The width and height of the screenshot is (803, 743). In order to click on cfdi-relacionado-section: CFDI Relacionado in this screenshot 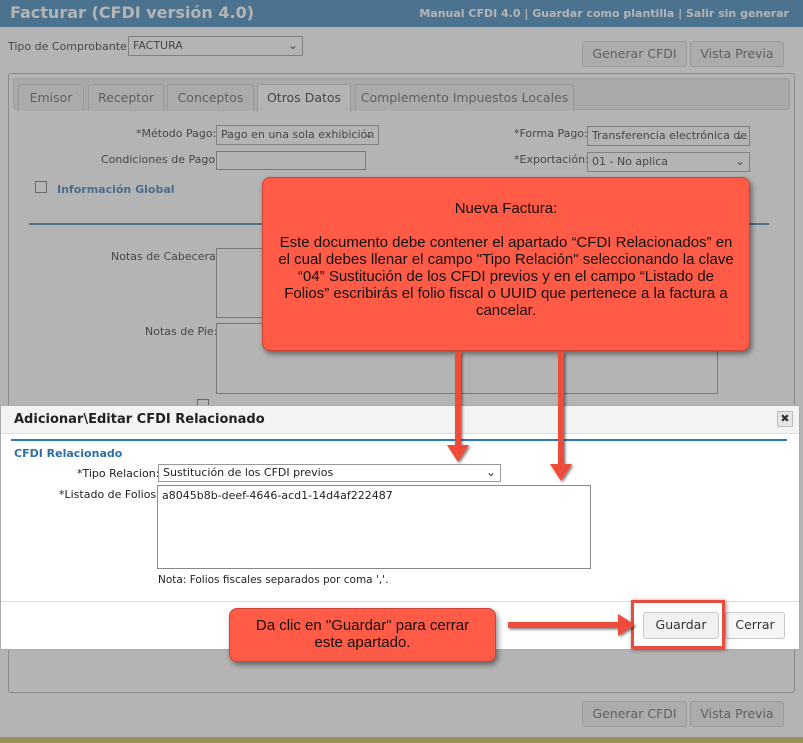, I will do `click(68, 453)`.